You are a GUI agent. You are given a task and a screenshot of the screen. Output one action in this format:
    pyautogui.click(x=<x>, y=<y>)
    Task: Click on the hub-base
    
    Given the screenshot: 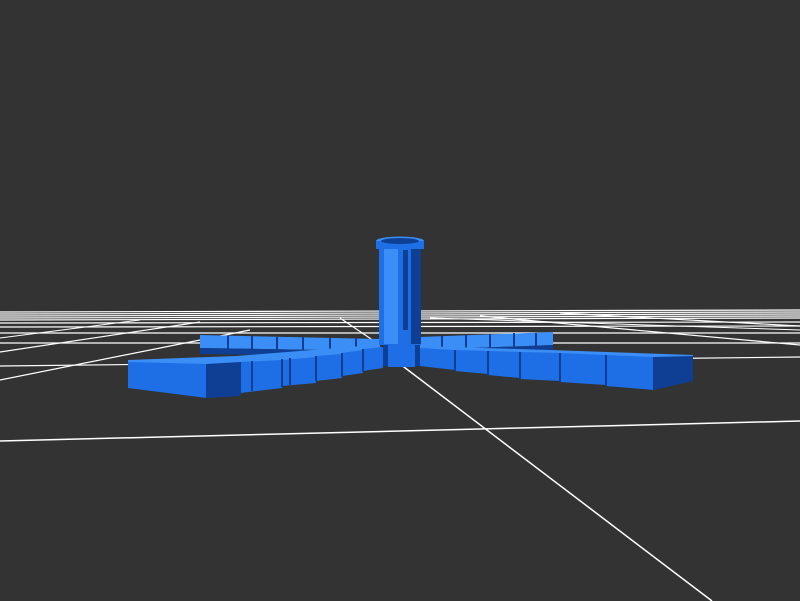 What is the action you would take?
    pyautogui.click(x=401, y=355)
    